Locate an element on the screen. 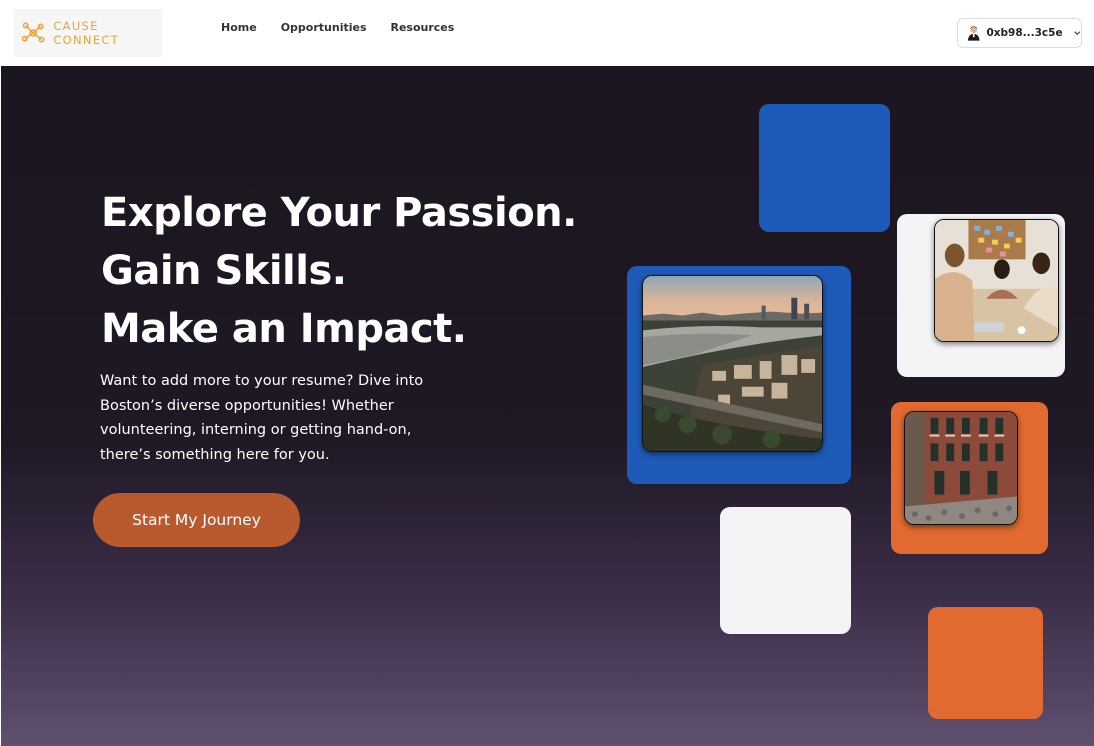 Image resolution: width=1094 pixels, height=746 pixels. brand-logo: CAUSE CONNECT is located at coordinates (88, 33).